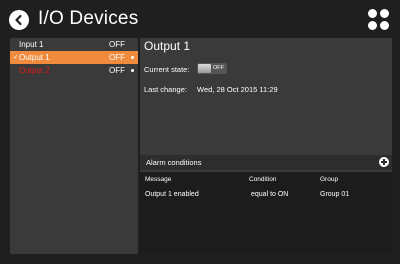  I want to click on header-bar: I/O Devices, so click(200, 19).